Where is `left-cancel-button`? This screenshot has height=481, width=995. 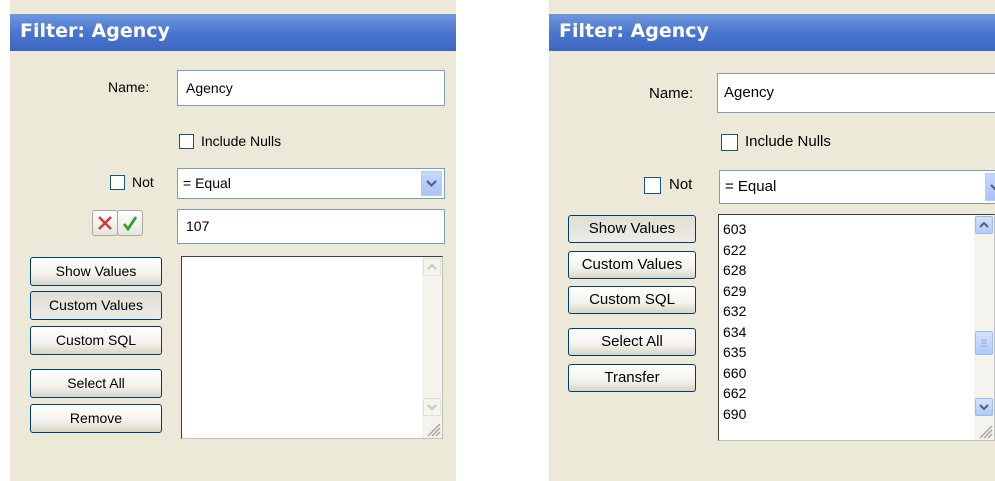
left-cancel-button is located at coordinates (105, 223).